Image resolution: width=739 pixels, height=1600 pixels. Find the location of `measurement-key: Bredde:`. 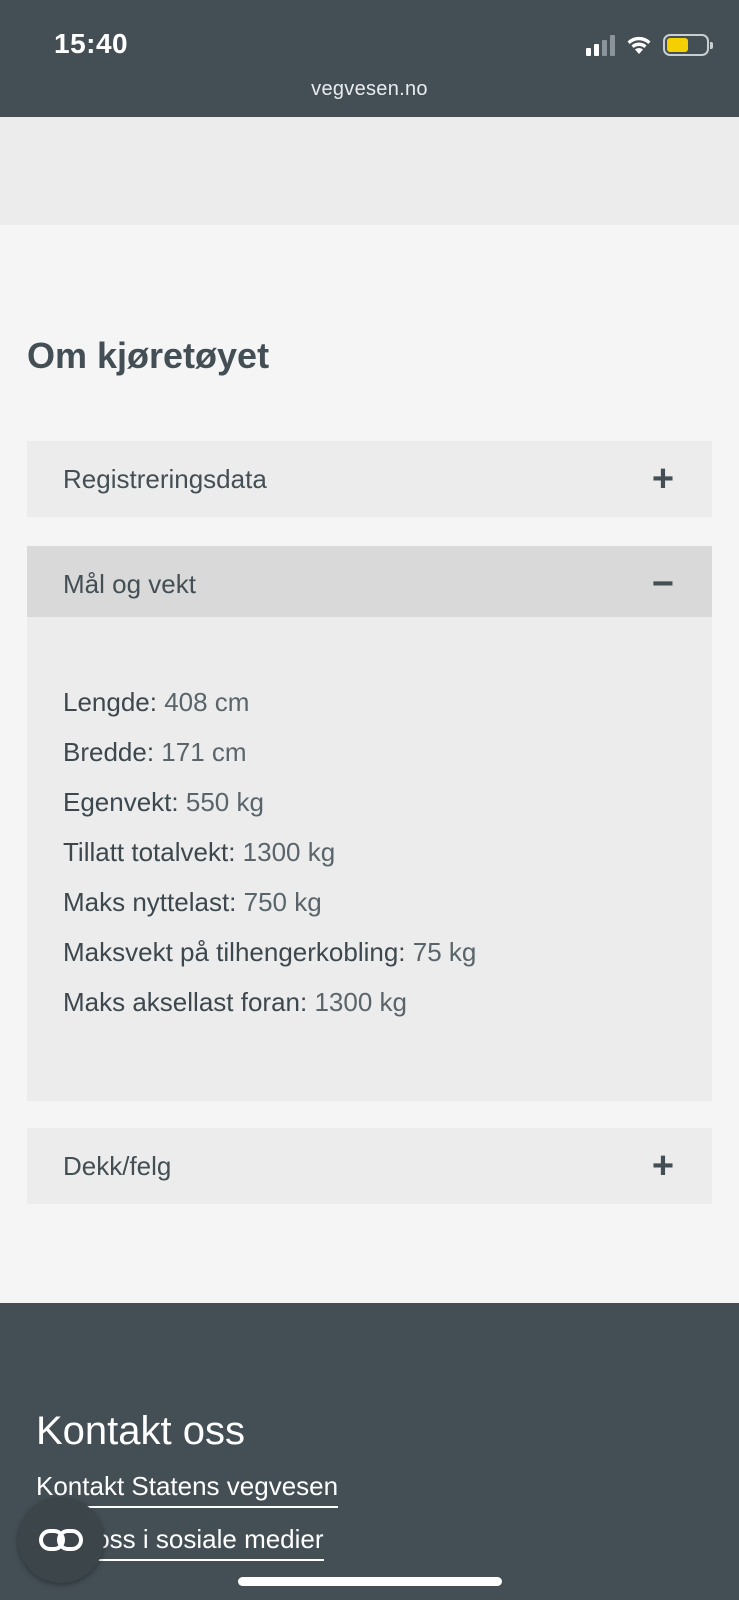

measurement-key: Bredde: is located at coordinates (109, 752).